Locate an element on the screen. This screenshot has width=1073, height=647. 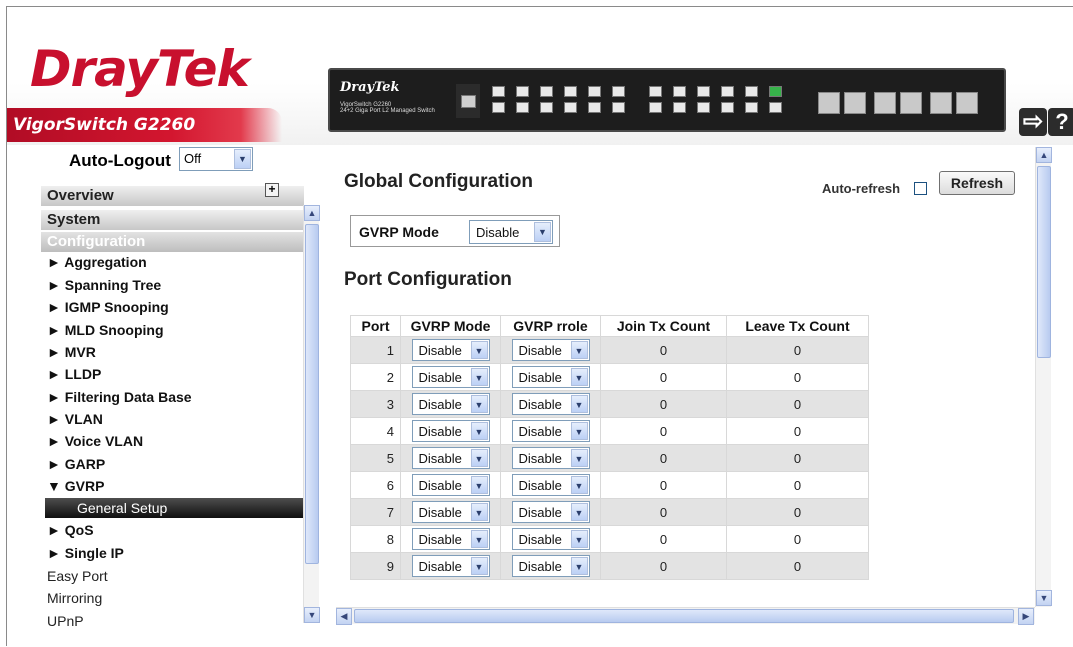
refresh-button: Refresh is located at coordinates (977, 183).